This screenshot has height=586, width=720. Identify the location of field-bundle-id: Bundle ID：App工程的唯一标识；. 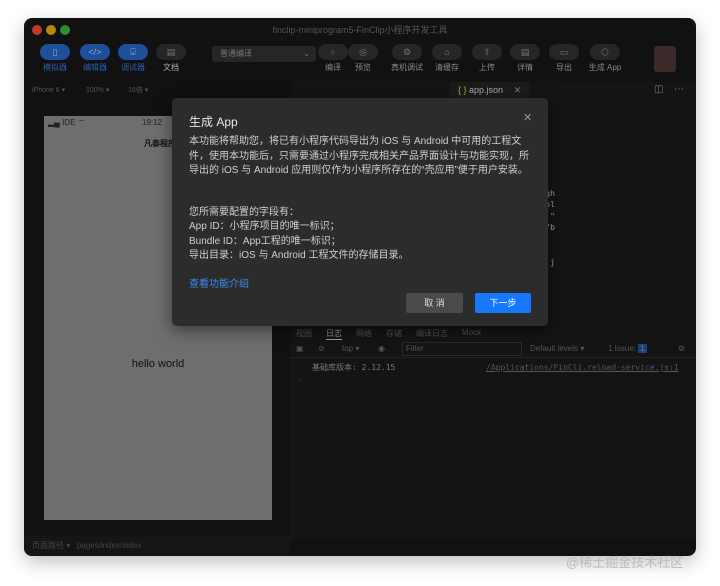
(265, 241).